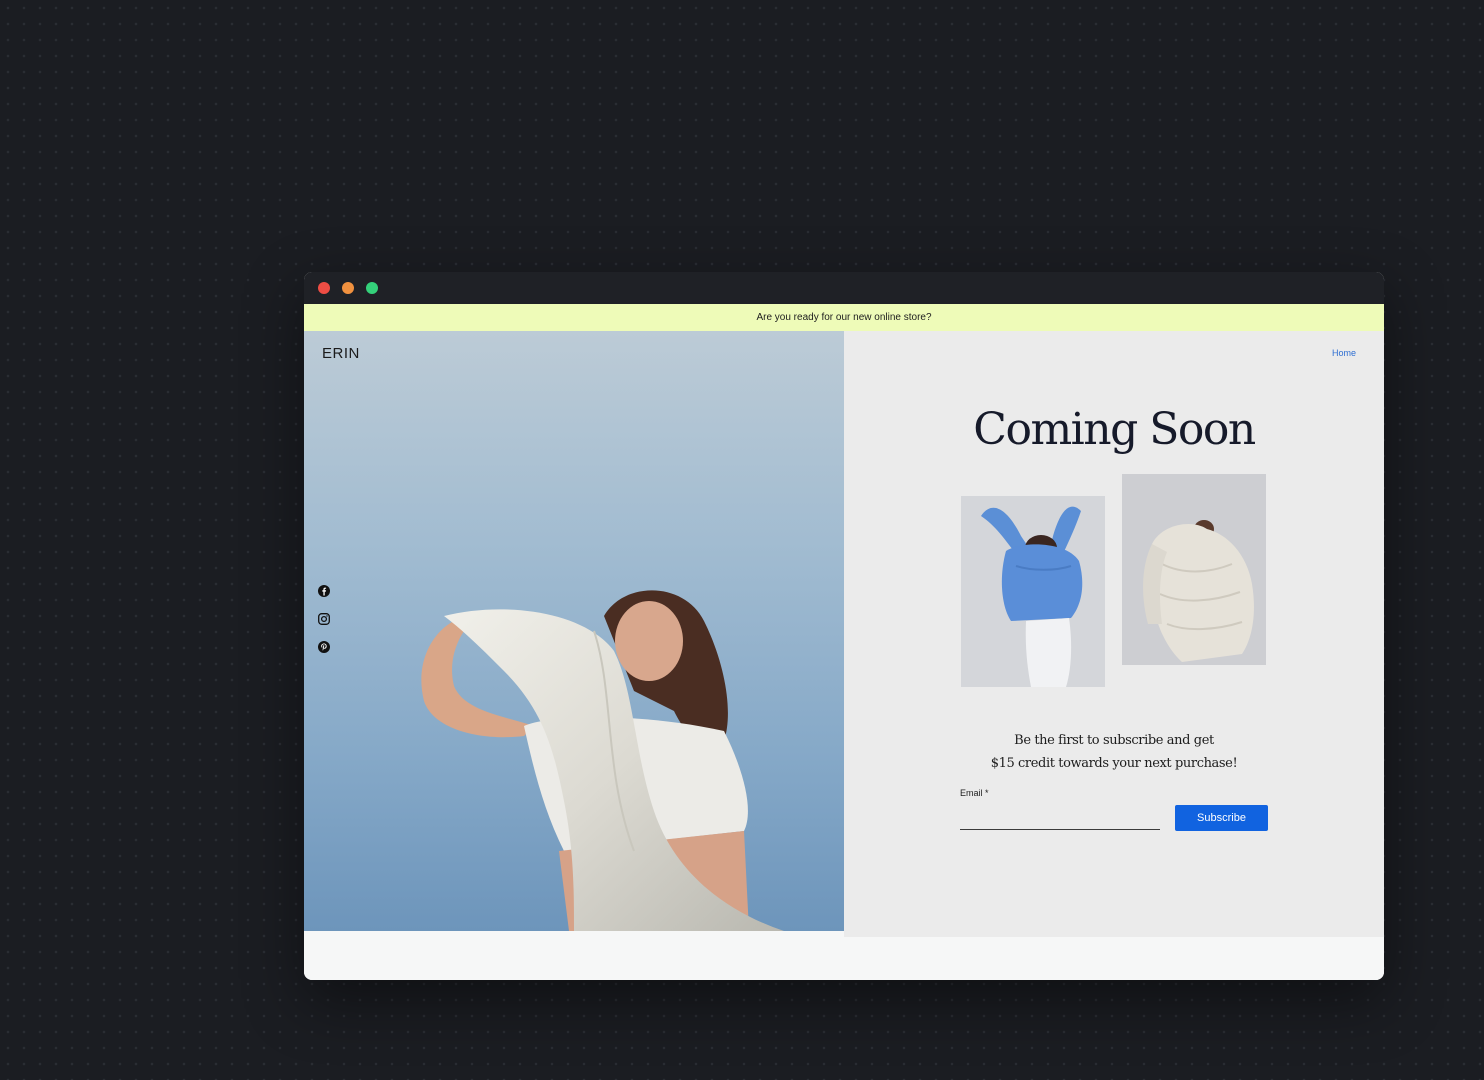  I want to click on email-input, so click(1060, 817).